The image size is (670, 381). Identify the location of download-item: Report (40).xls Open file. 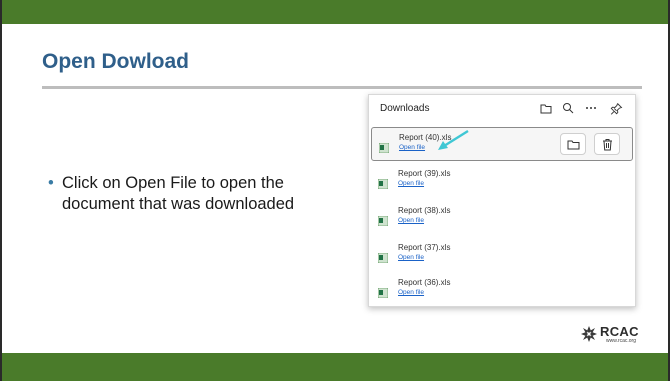
(502, 144).